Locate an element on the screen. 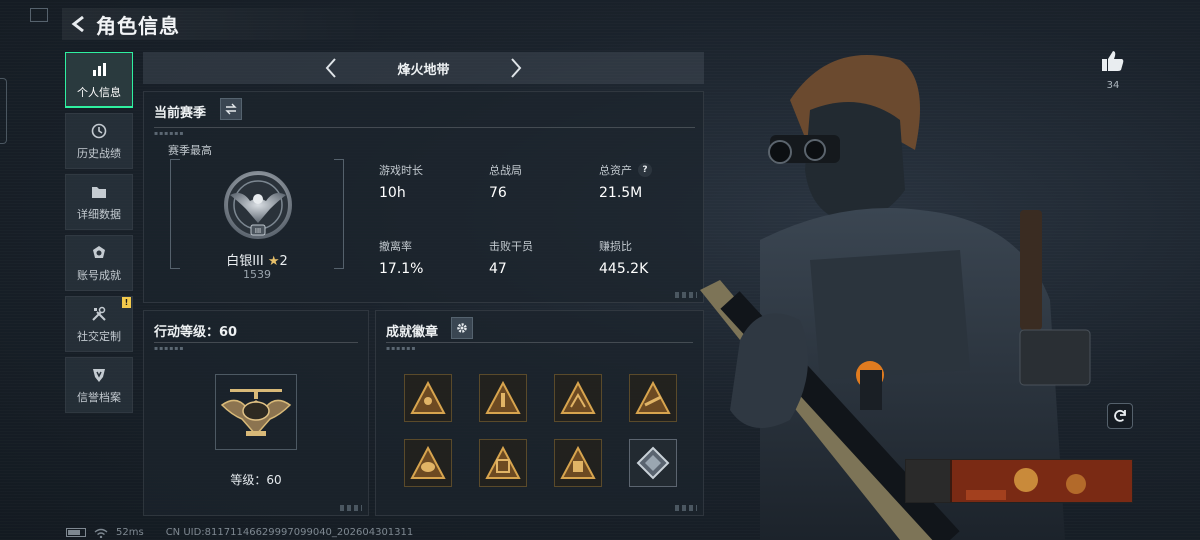 This screenshot has width=1200, height=540. svg-text: III is located at coordinates (258, 231).